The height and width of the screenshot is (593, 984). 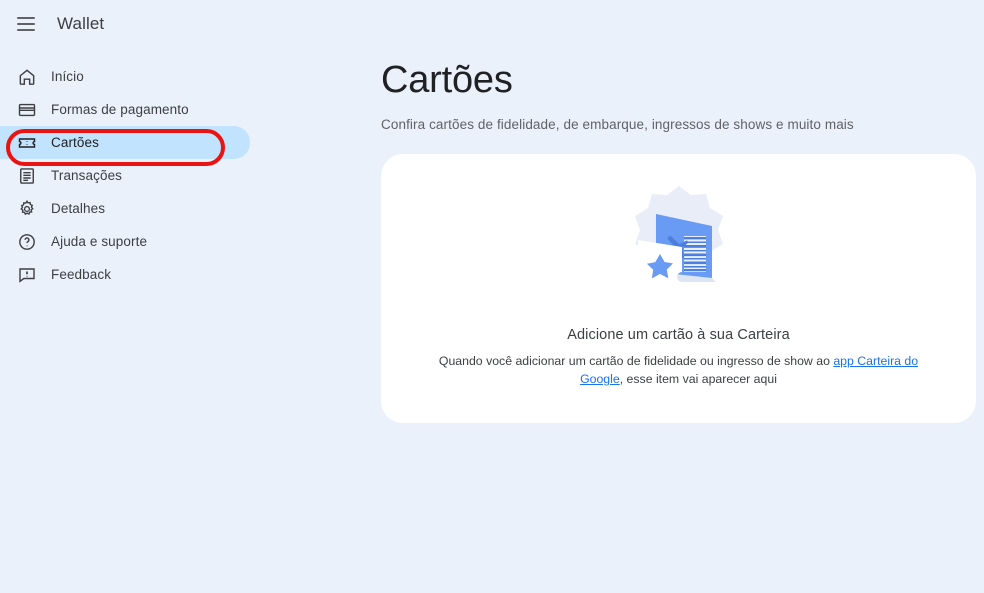 What do you see at coordinates (698, 379) in the screenshot?
I see `empty-state-description-part2: , esse item vai aparecer aqui` at bounding box center [698, 379].